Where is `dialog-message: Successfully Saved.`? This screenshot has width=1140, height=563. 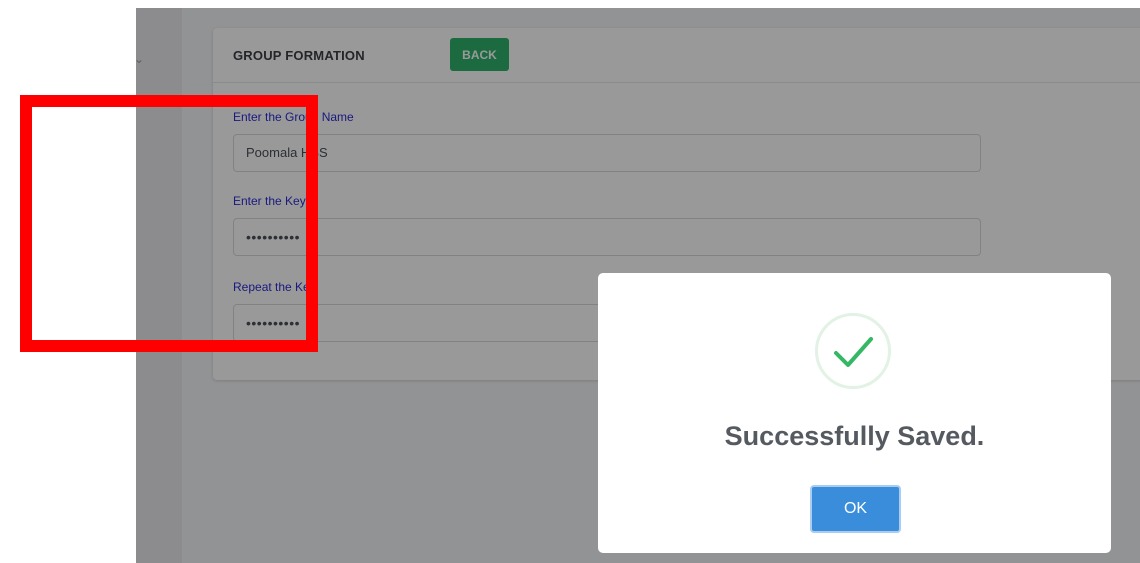
dialog-message: Successfully Saved. is located at coordinates (854, 436).